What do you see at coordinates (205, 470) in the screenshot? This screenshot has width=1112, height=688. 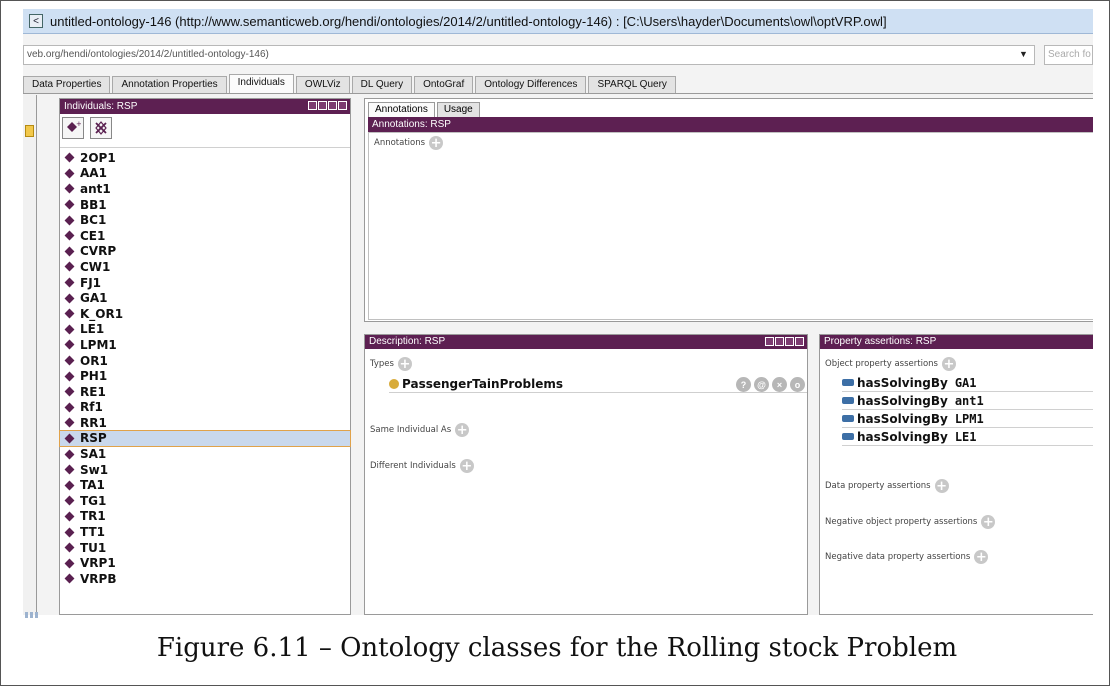 I see `individual-item: Sw1` at bounding box center [205, 470].